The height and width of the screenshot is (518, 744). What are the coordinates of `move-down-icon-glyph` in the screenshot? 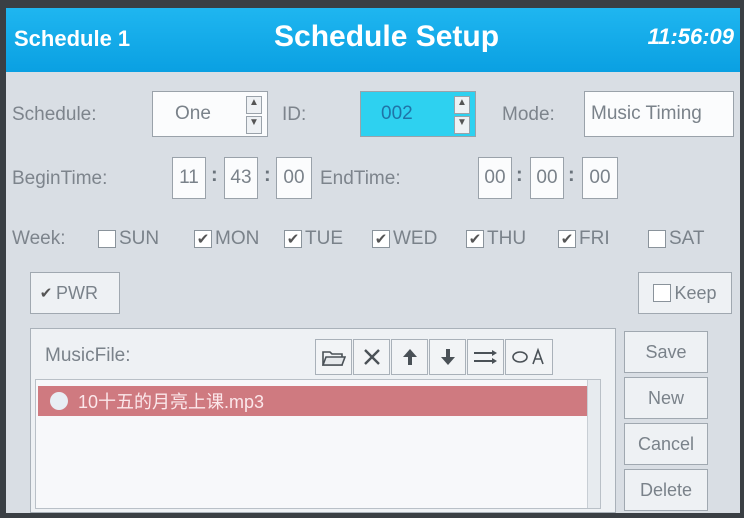 It's located at (447, 357).